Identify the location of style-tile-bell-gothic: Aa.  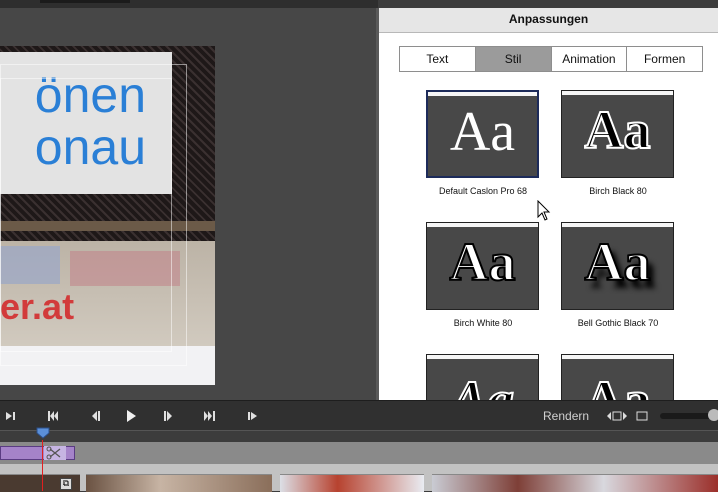
(617, 266).